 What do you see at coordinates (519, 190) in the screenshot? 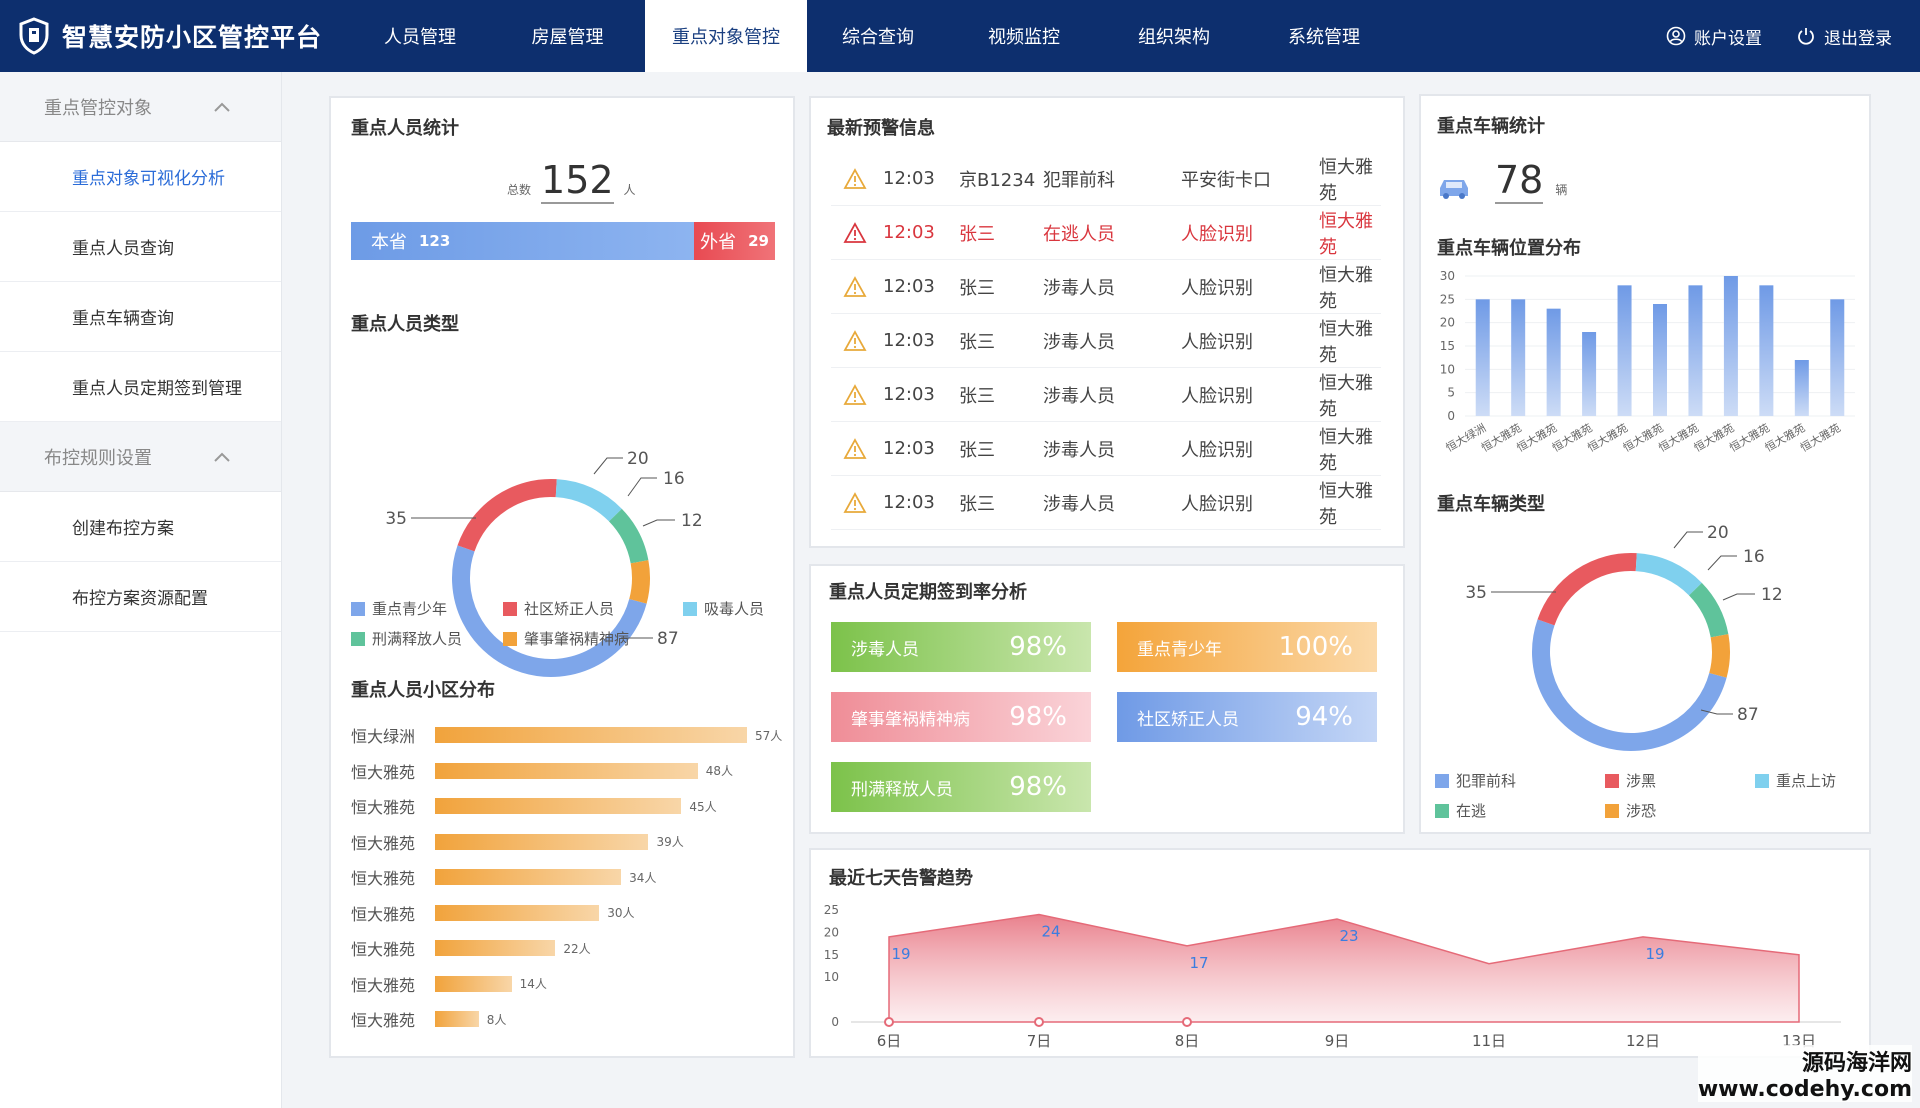
I see `total-label: 总数` at bounding box center [519, 190].